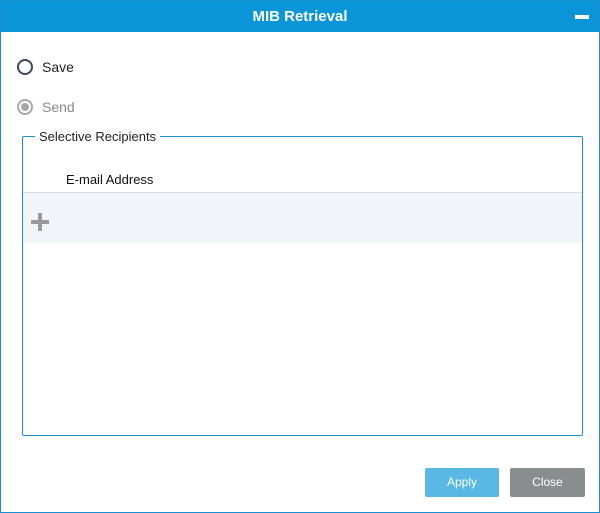 The height and width of the screenshot is (513, 600). What do you see at coordinates (98, 136) in the screenshot?
I see `selective-recipients-legend: Selective Recipients` at bounding box center [98, 136].